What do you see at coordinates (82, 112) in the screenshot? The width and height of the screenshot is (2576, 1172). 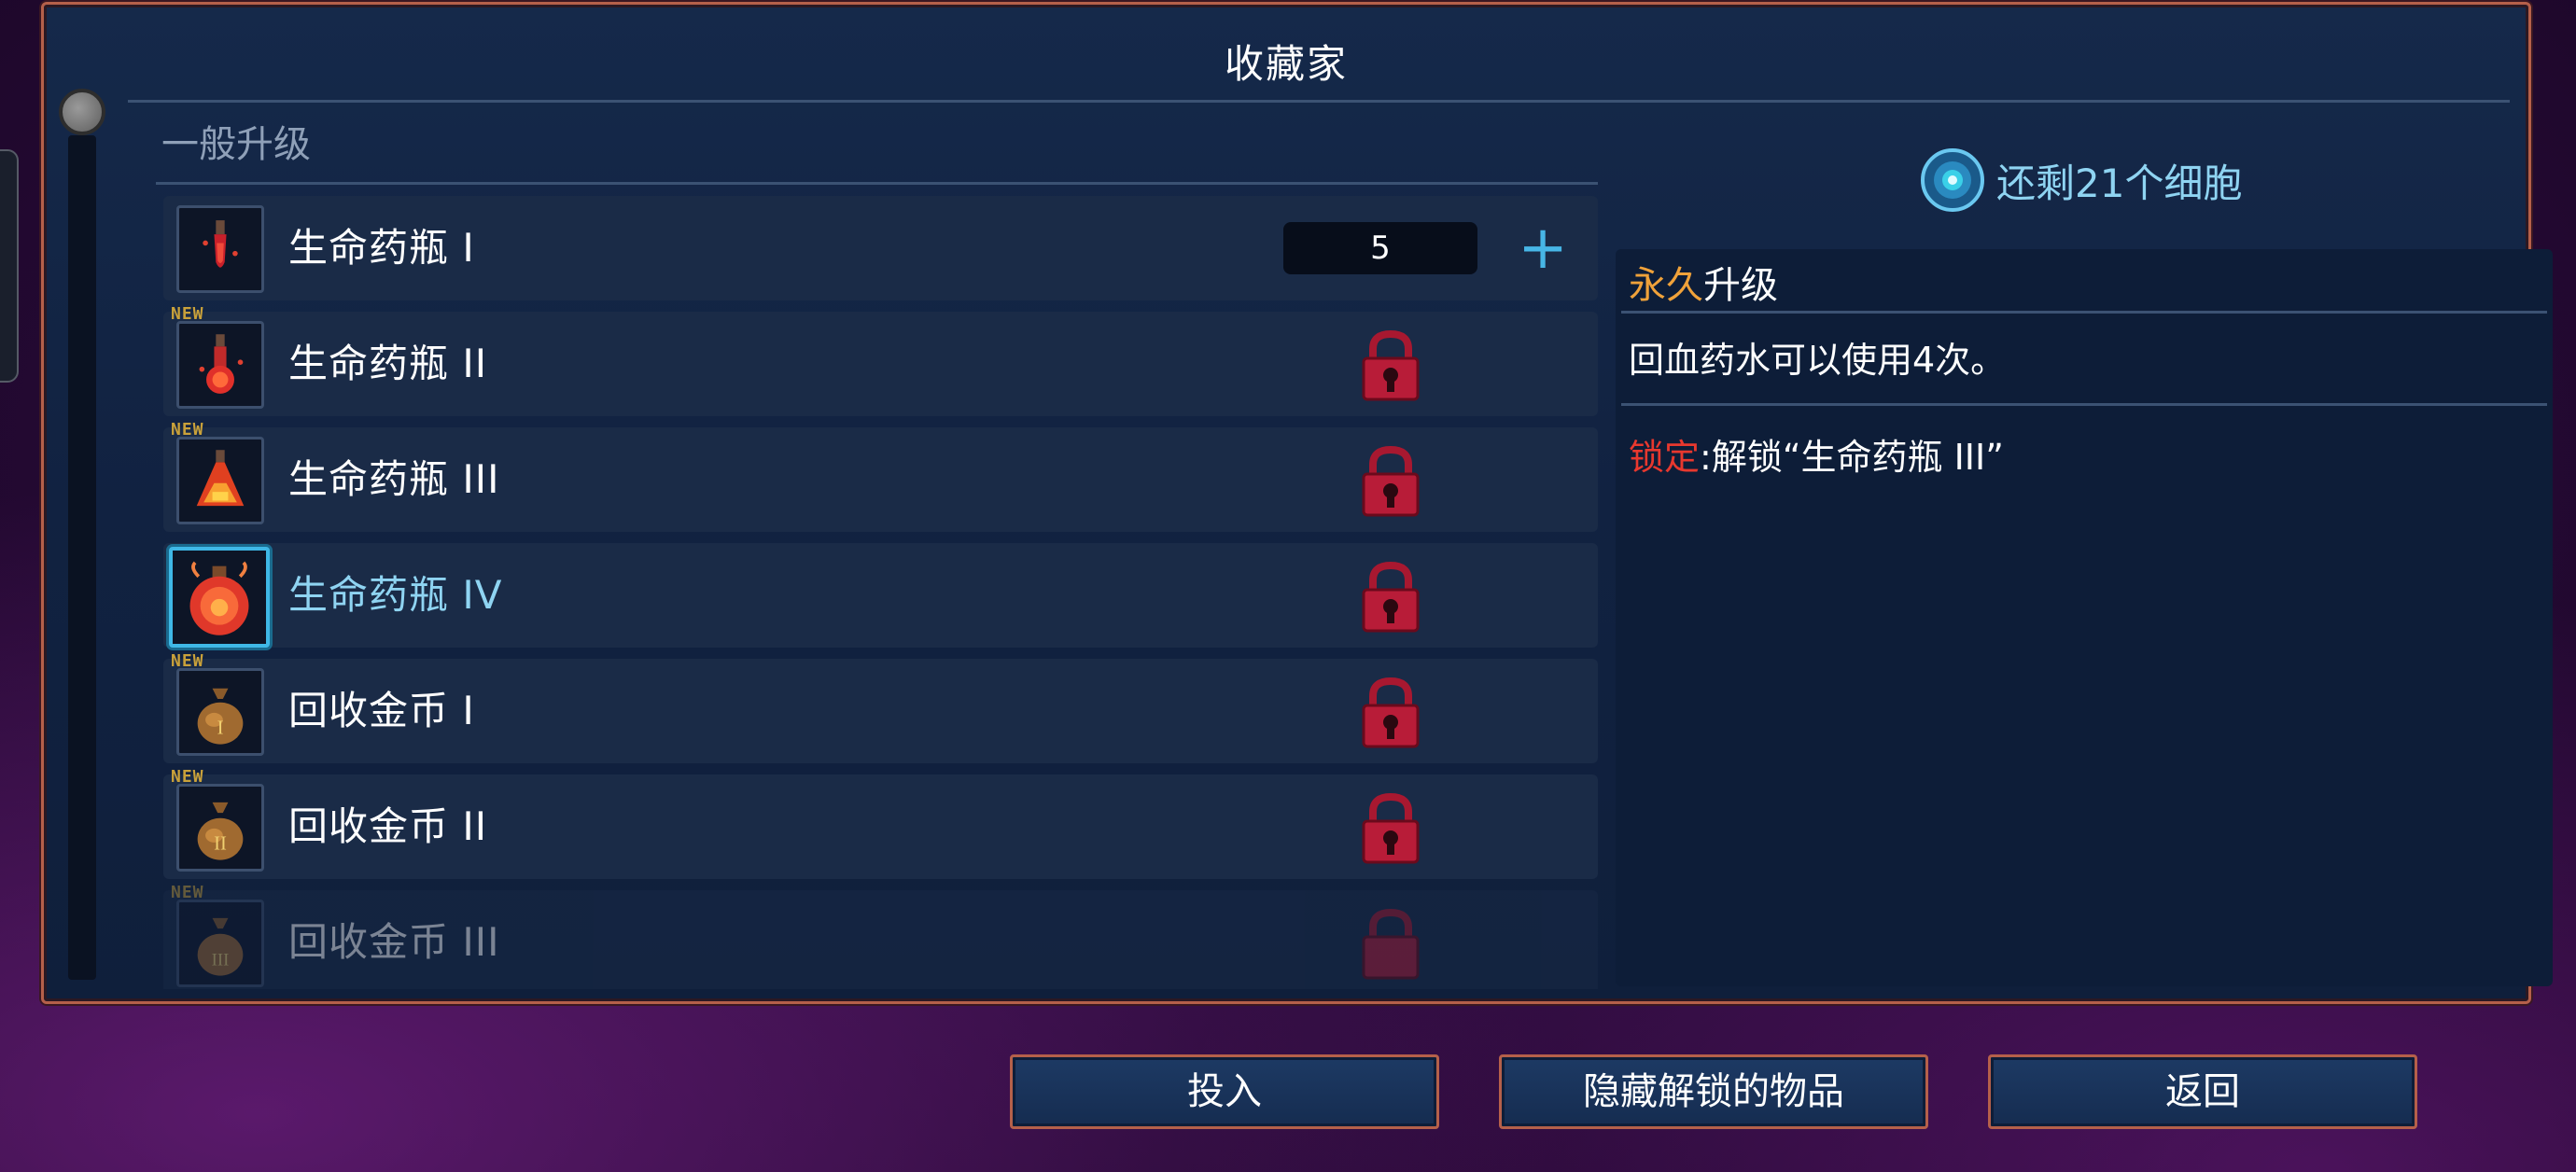 I see `scrollbar-knob` at bounding box center [82, 112].